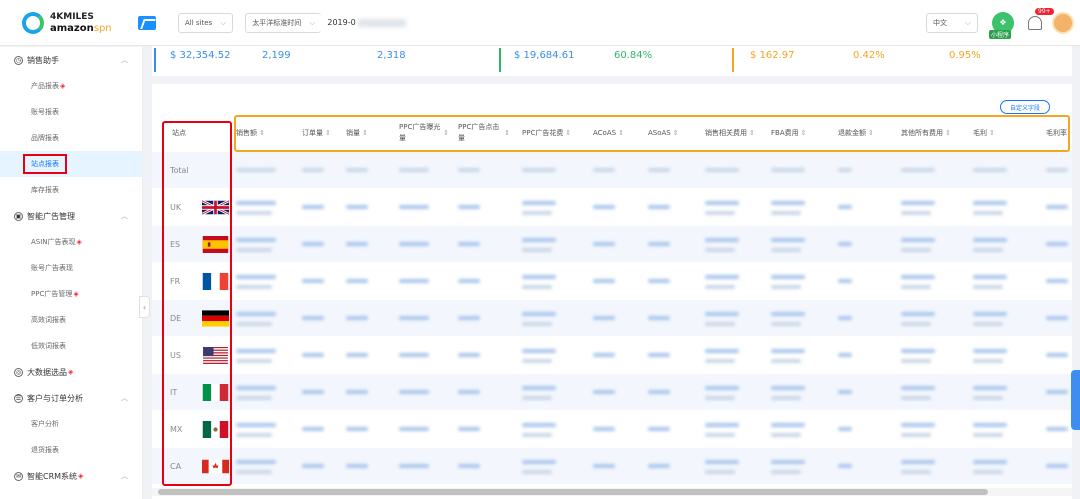 The width and height of the screenshot is (1080, 499). Describe the element at coordinates (283, 22) in the screenshot. I see `timezone-select: 太平洋标准时间 ⌵` at that location.